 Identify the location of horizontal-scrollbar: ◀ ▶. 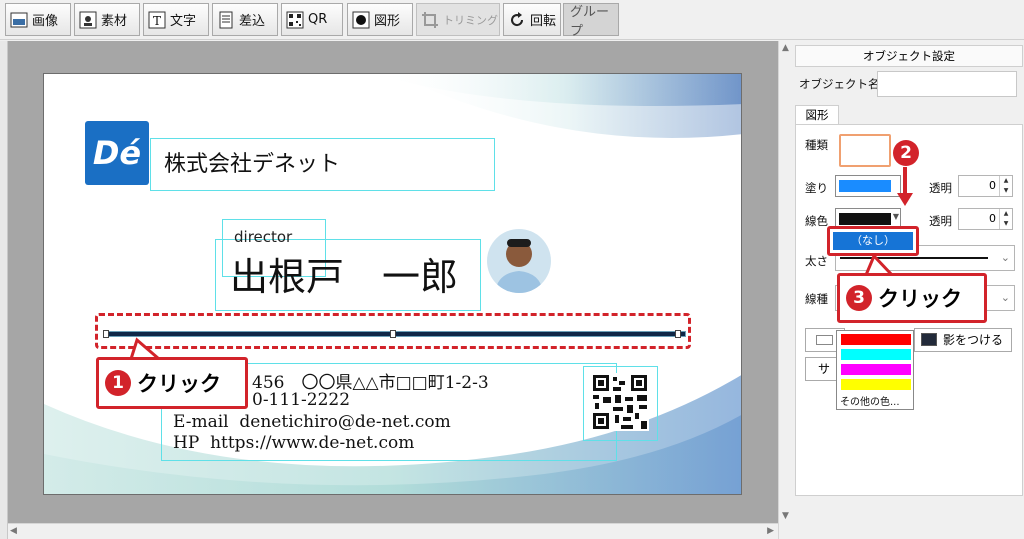
(393, 531).